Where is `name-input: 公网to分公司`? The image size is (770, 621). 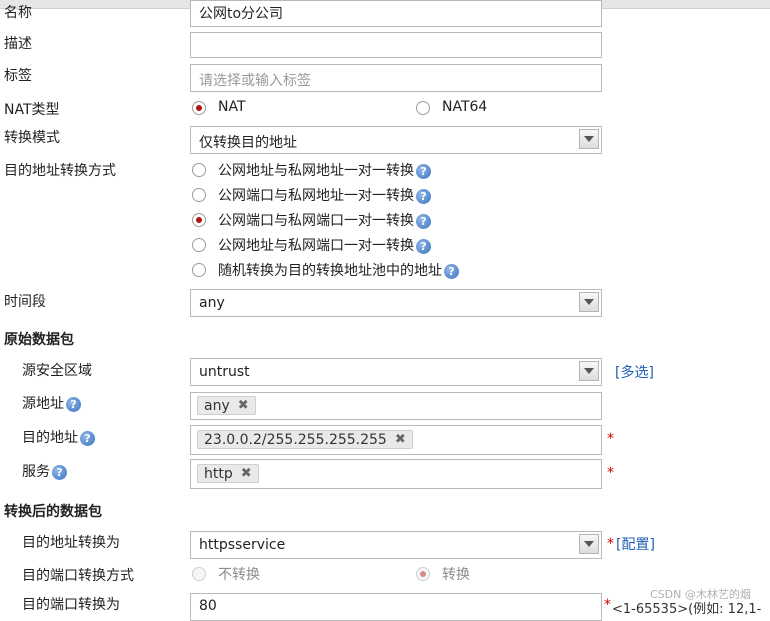
name-input: 公网to分公司 is located at coordinates (396, 13).